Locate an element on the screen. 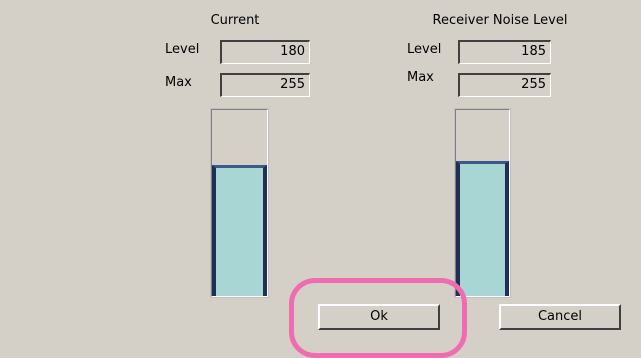 The width and height of the screenshot is (641, 358). cancel-button: Cancel is located at coordinates (560, 317).